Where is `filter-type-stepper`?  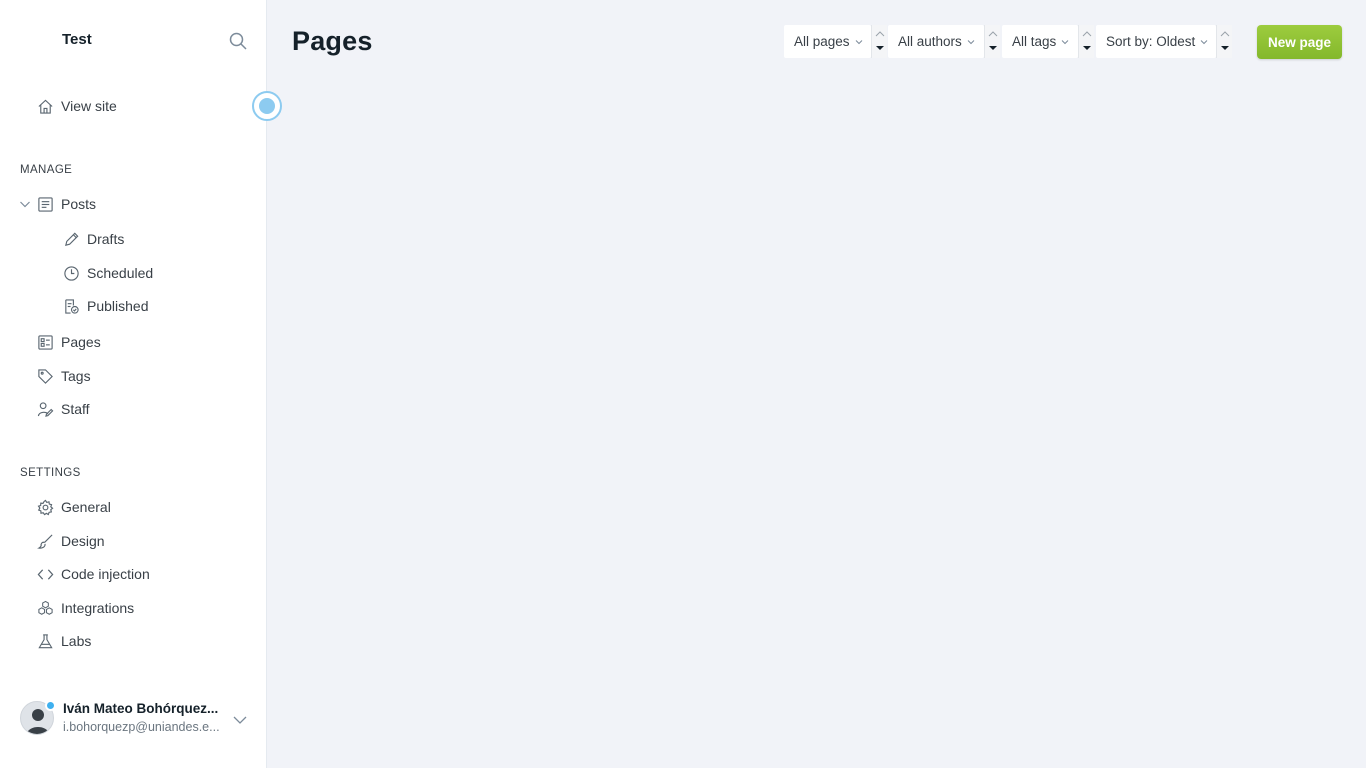
filter-type-stepper is located at coordinates (879, 41).